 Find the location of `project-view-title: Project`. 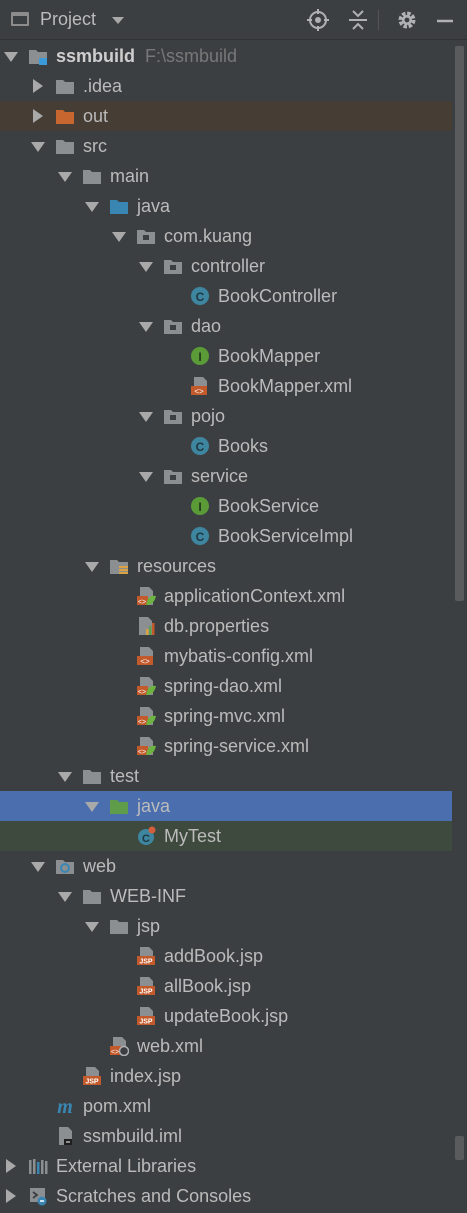

project-view-title: Project is located at coordinates (68, 19).